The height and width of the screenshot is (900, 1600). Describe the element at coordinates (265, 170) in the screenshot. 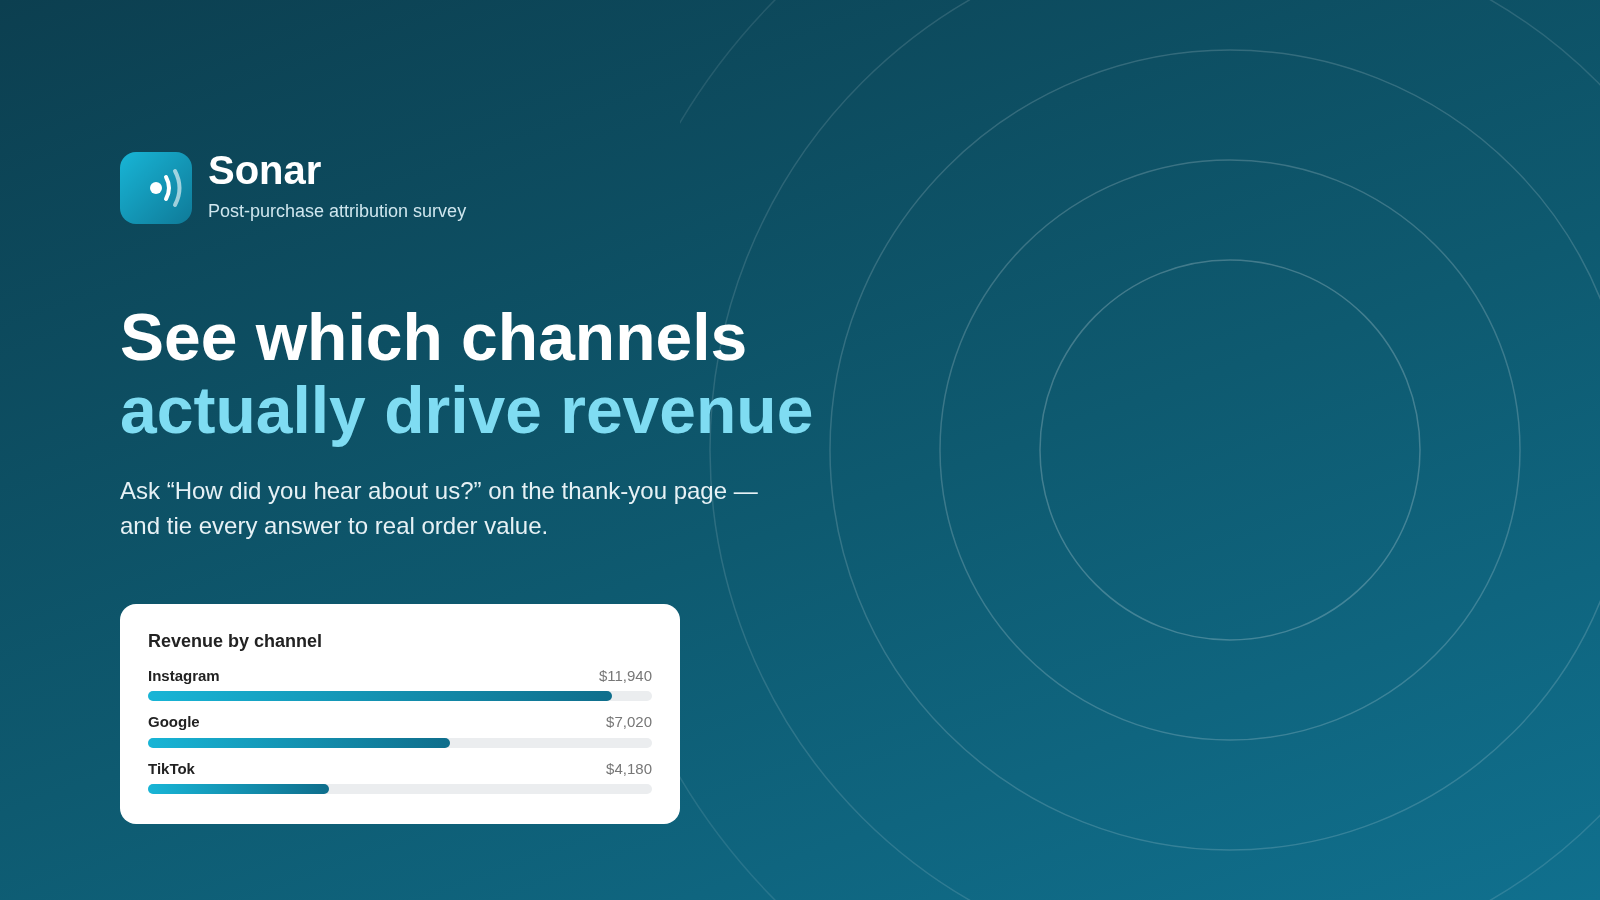

I see `brand-name: Sonar` at that location.